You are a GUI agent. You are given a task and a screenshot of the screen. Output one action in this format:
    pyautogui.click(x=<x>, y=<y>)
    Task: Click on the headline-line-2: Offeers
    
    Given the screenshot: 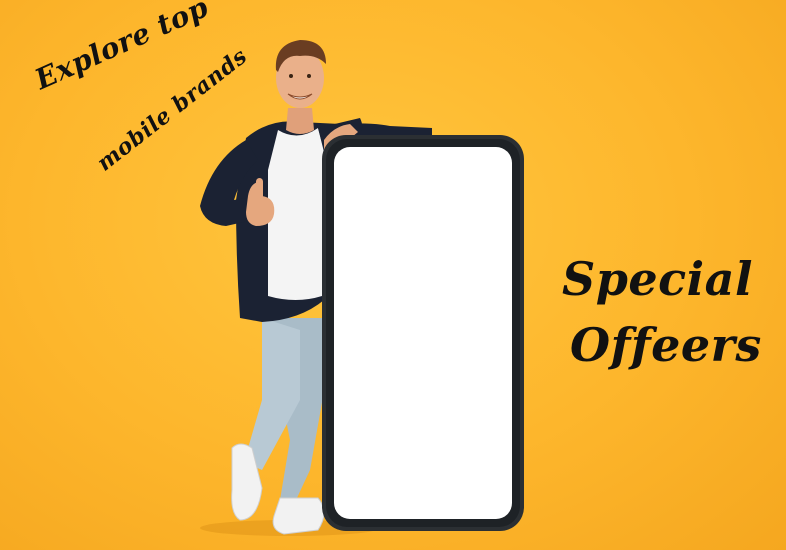 What is the action you would take?
    pyautogui.click(x=666, y=345)
    